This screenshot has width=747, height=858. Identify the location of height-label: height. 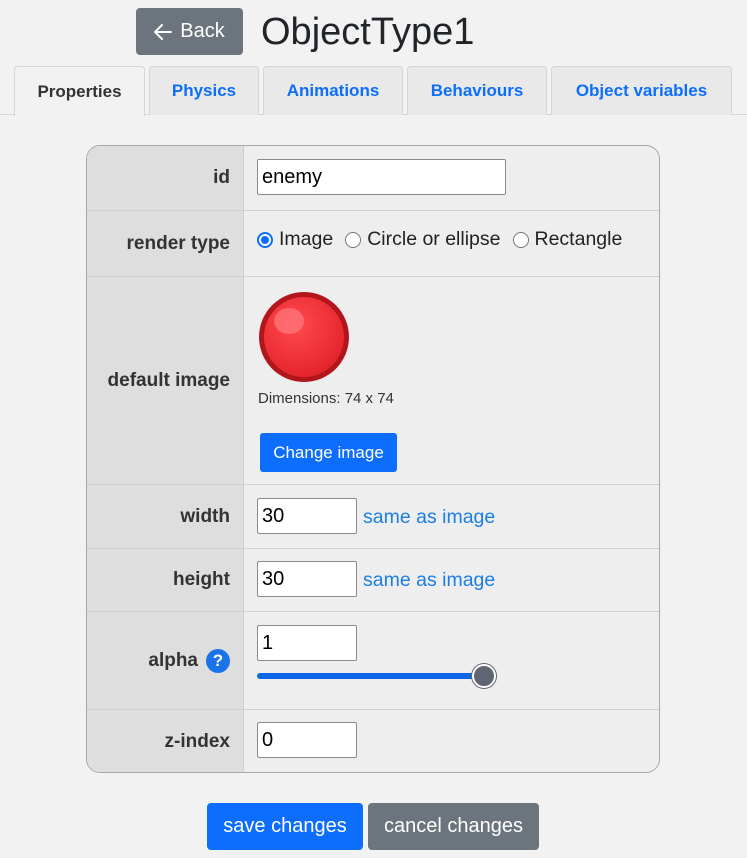
(165, 580).